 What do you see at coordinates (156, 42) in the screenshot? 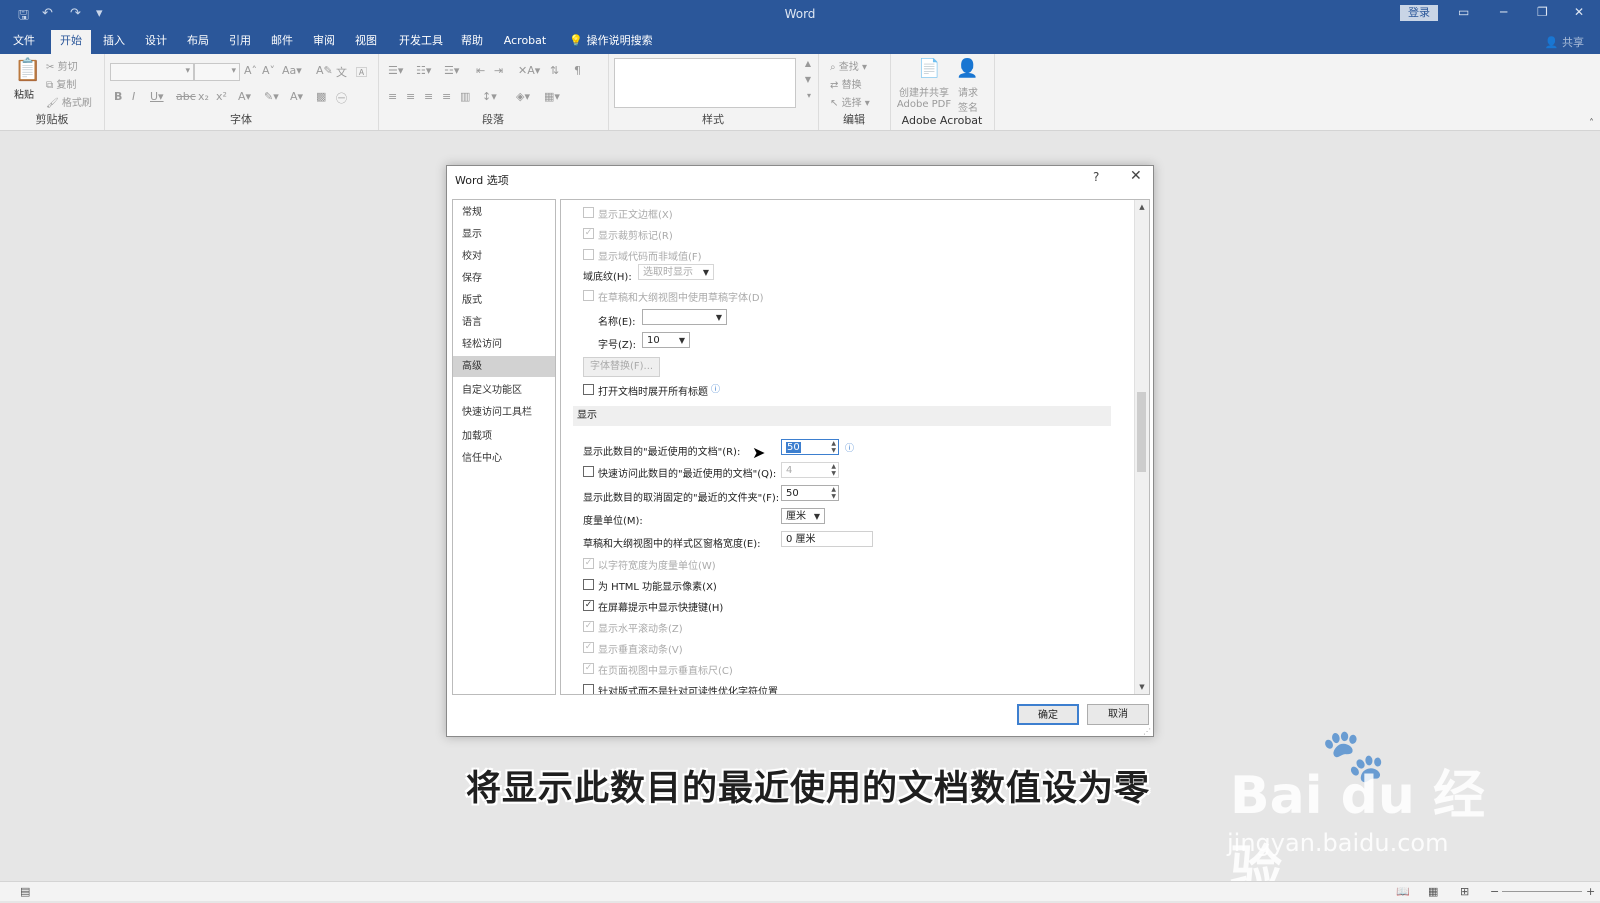
I see `tab-design: 设计` at bounding box center [156, 42].